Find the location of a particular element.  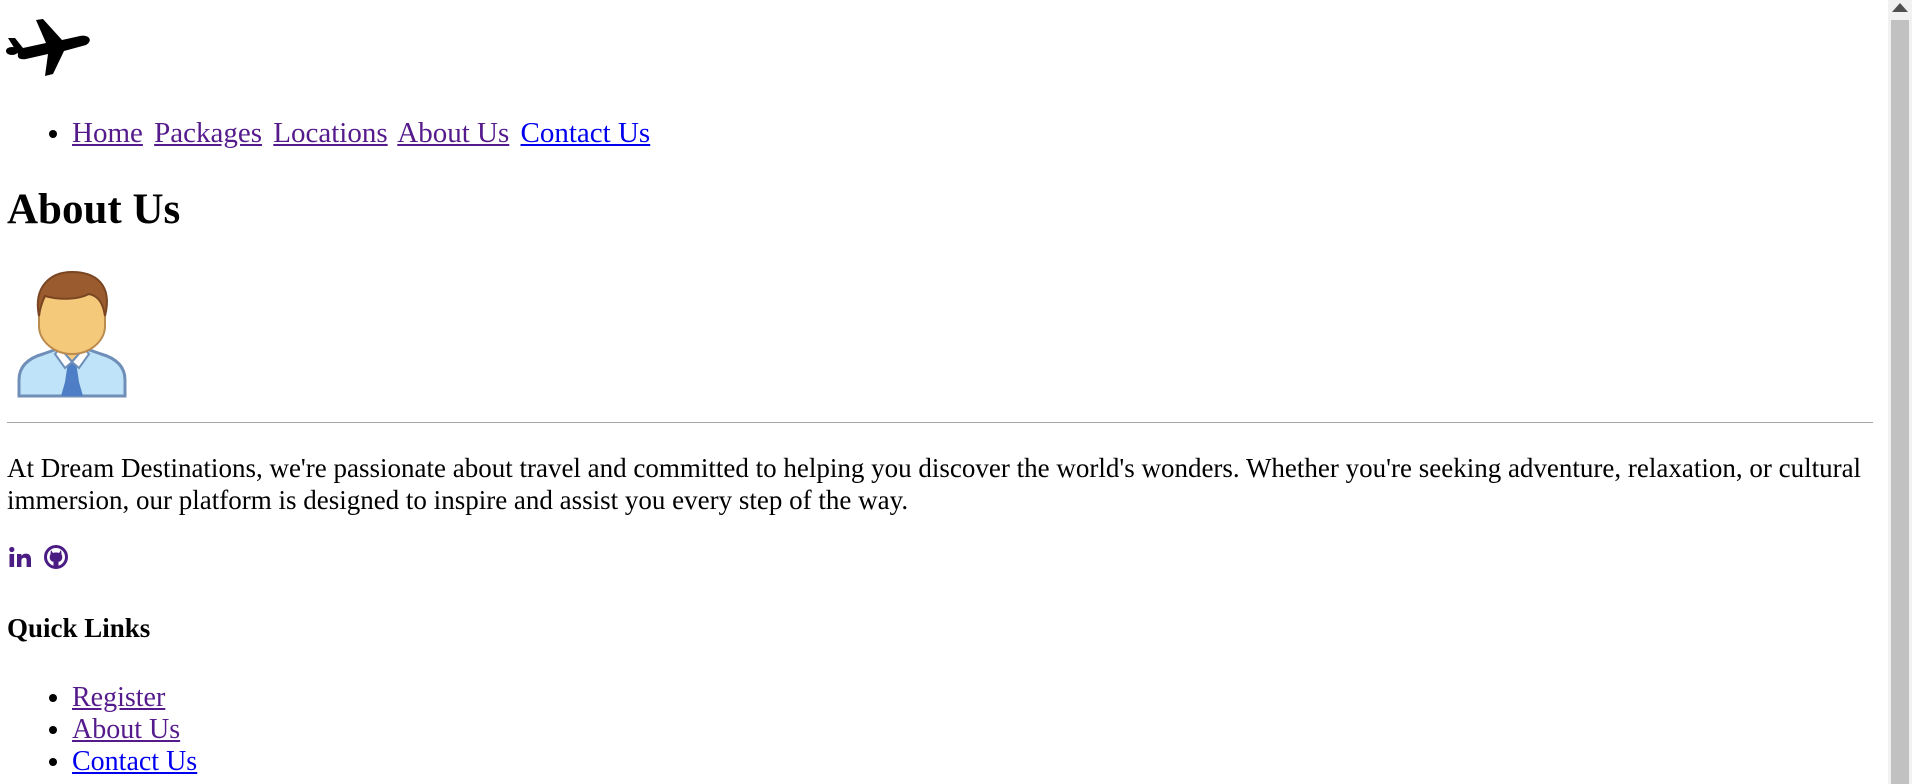

quick-link-contact-us: Contact Us is located at coordinates (134, 761).